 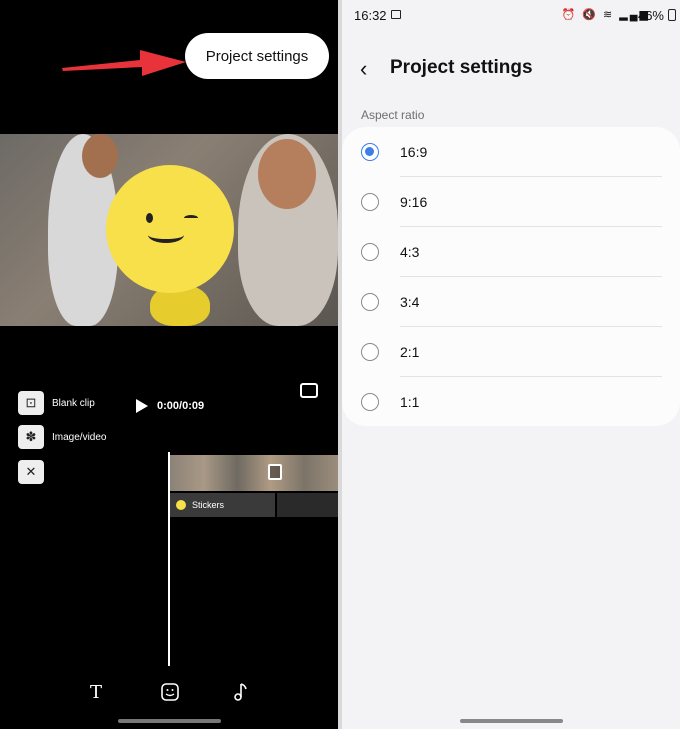 What do you see at coordinates (181, 505) in the screenshot?
I see `sticker-track-icon` at bounding box center [181, 505].